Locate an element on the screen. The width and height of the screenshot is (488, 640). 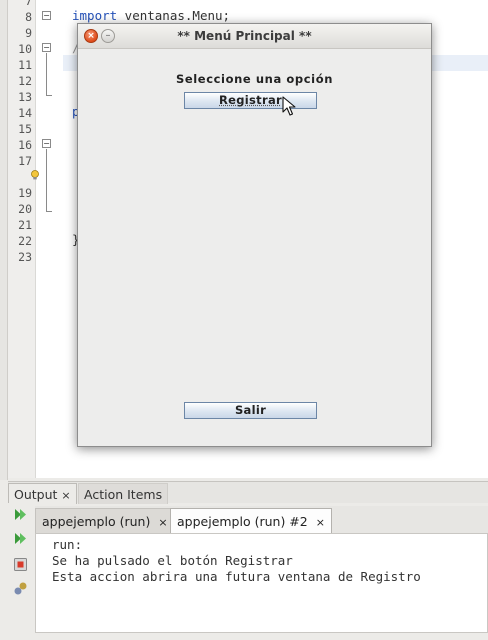
run-tab-1: appejemplo (run) × is located at coordinates (105, 520).